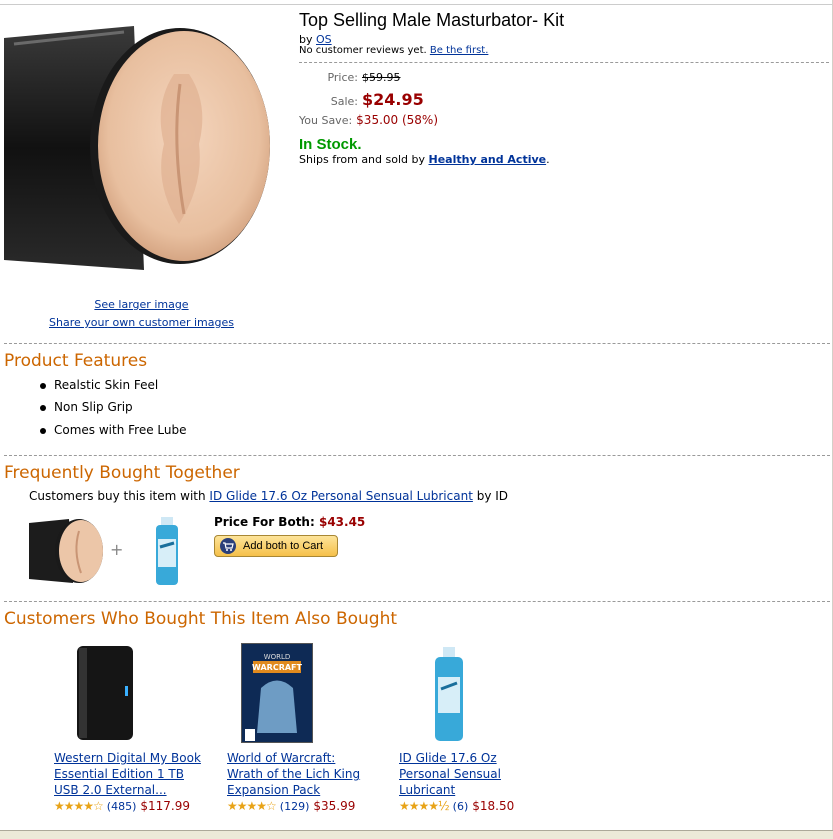  Describe the element at coordinates (106, 385) in the screenshot. I see `feature-text: Realstic Skin Feel` at that location.